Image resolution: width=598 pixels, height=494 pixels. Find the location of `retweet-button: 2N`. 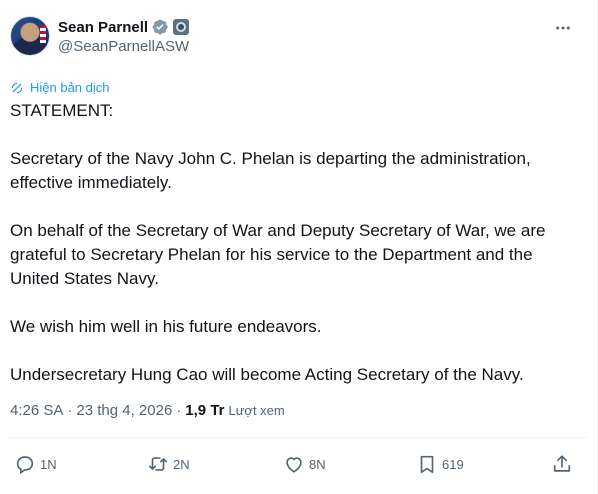

retweet-button: 2N is located at coordinates (168, 464).